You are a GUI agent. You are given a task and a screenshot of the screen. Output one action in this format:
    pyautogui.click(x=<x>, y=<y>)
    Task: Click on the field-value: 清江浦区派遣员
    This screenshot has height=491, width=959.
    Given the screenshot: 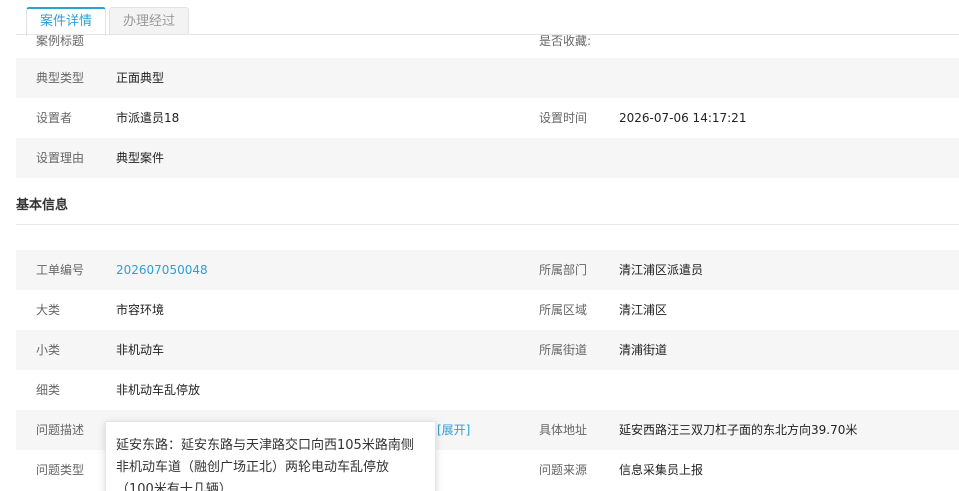 What is the action you would take?
    pyautogui.click(x=661, y=270)
    